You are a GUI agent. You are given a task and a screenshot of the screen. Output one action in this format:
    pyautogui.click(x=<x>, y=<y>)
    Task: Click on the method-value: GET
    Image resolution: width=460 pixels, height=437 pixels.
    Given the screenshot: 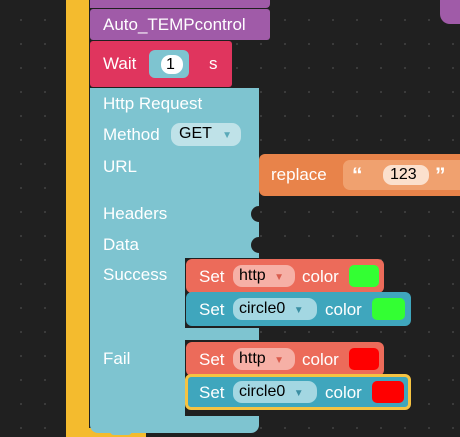 What is the action you would take?
    pyautogui.click(x=195, y=133)
    